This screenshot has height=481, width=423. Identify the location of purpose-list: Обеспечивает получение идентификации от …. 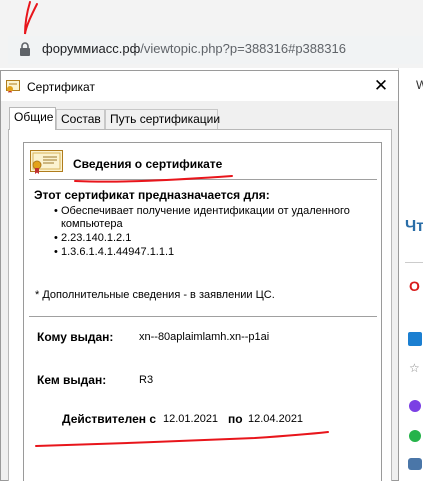
(207, 232).